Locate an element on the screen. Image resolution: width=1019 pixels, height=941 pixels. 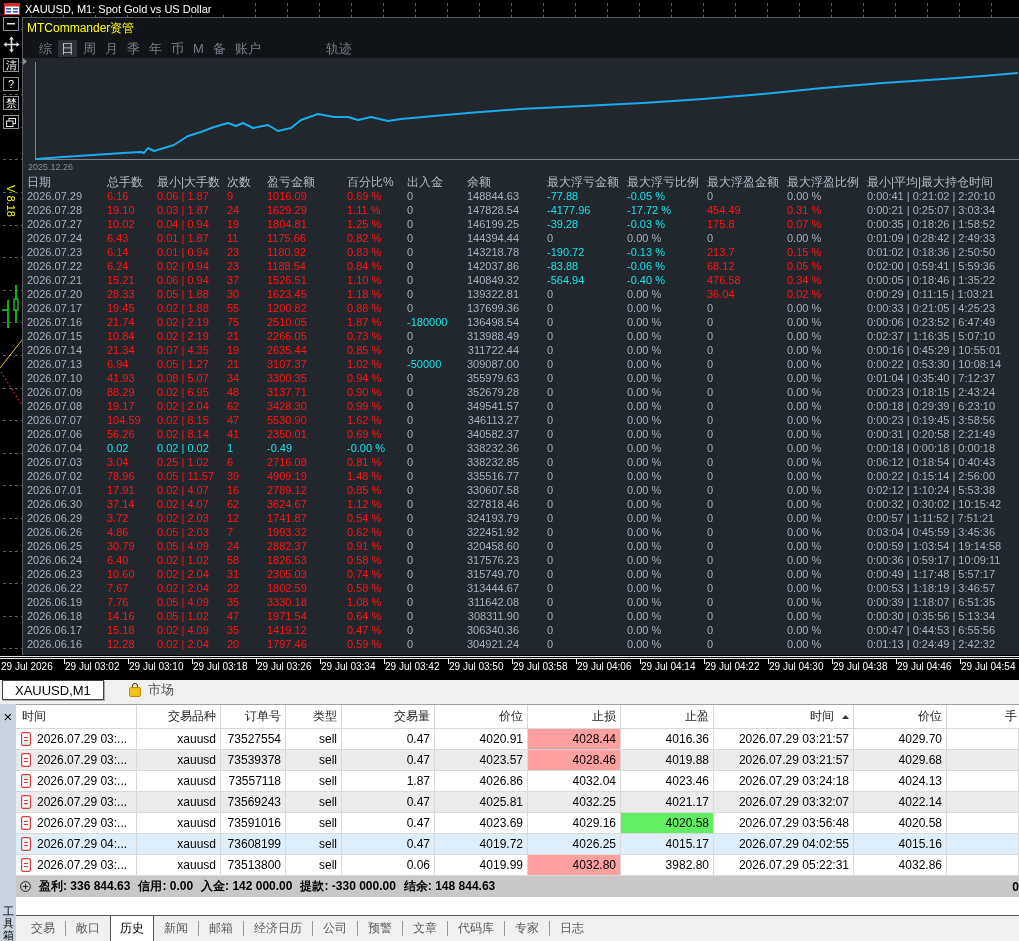
summary-item: 结余: 148 844.63 is located at coordinates (449, 886).